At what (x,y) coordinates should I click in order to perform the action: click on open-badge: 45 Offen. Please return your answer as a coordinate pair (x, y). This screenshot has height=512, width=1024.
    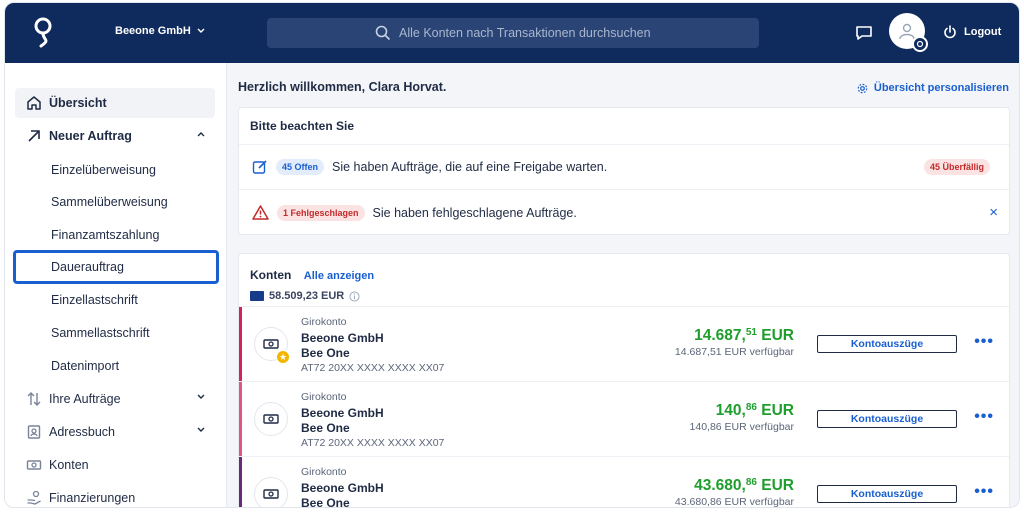
    Looking at the image, I should click on (300, 167).